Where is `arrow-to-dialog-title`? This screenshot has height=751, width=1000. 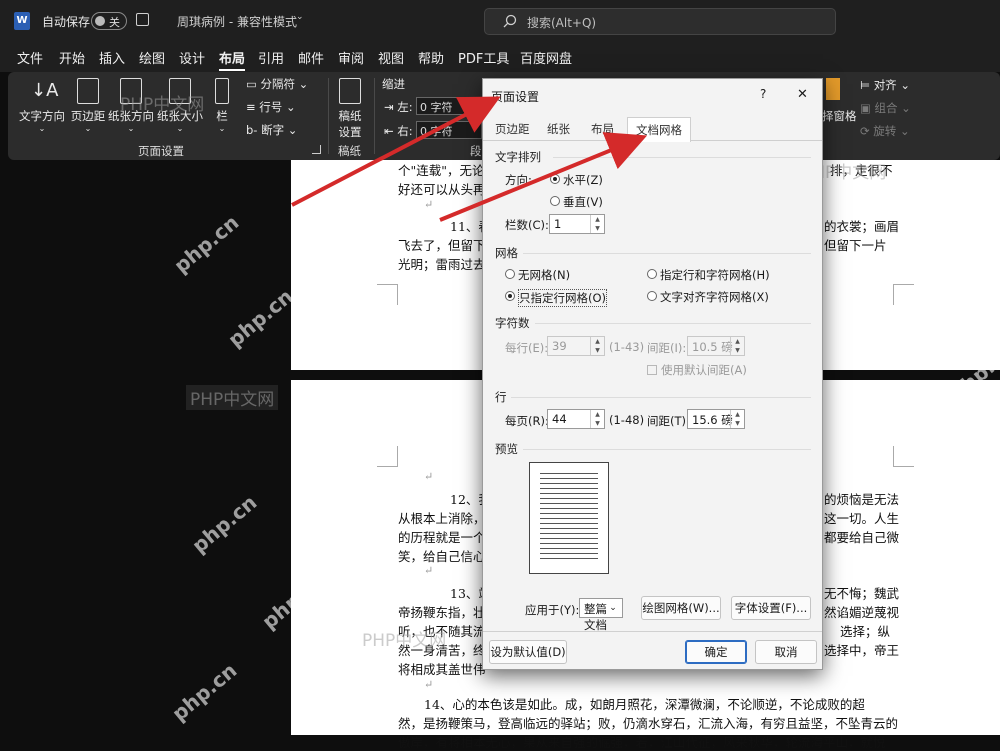 arrow-to-dialog-title is located at coordinates (396, 151).